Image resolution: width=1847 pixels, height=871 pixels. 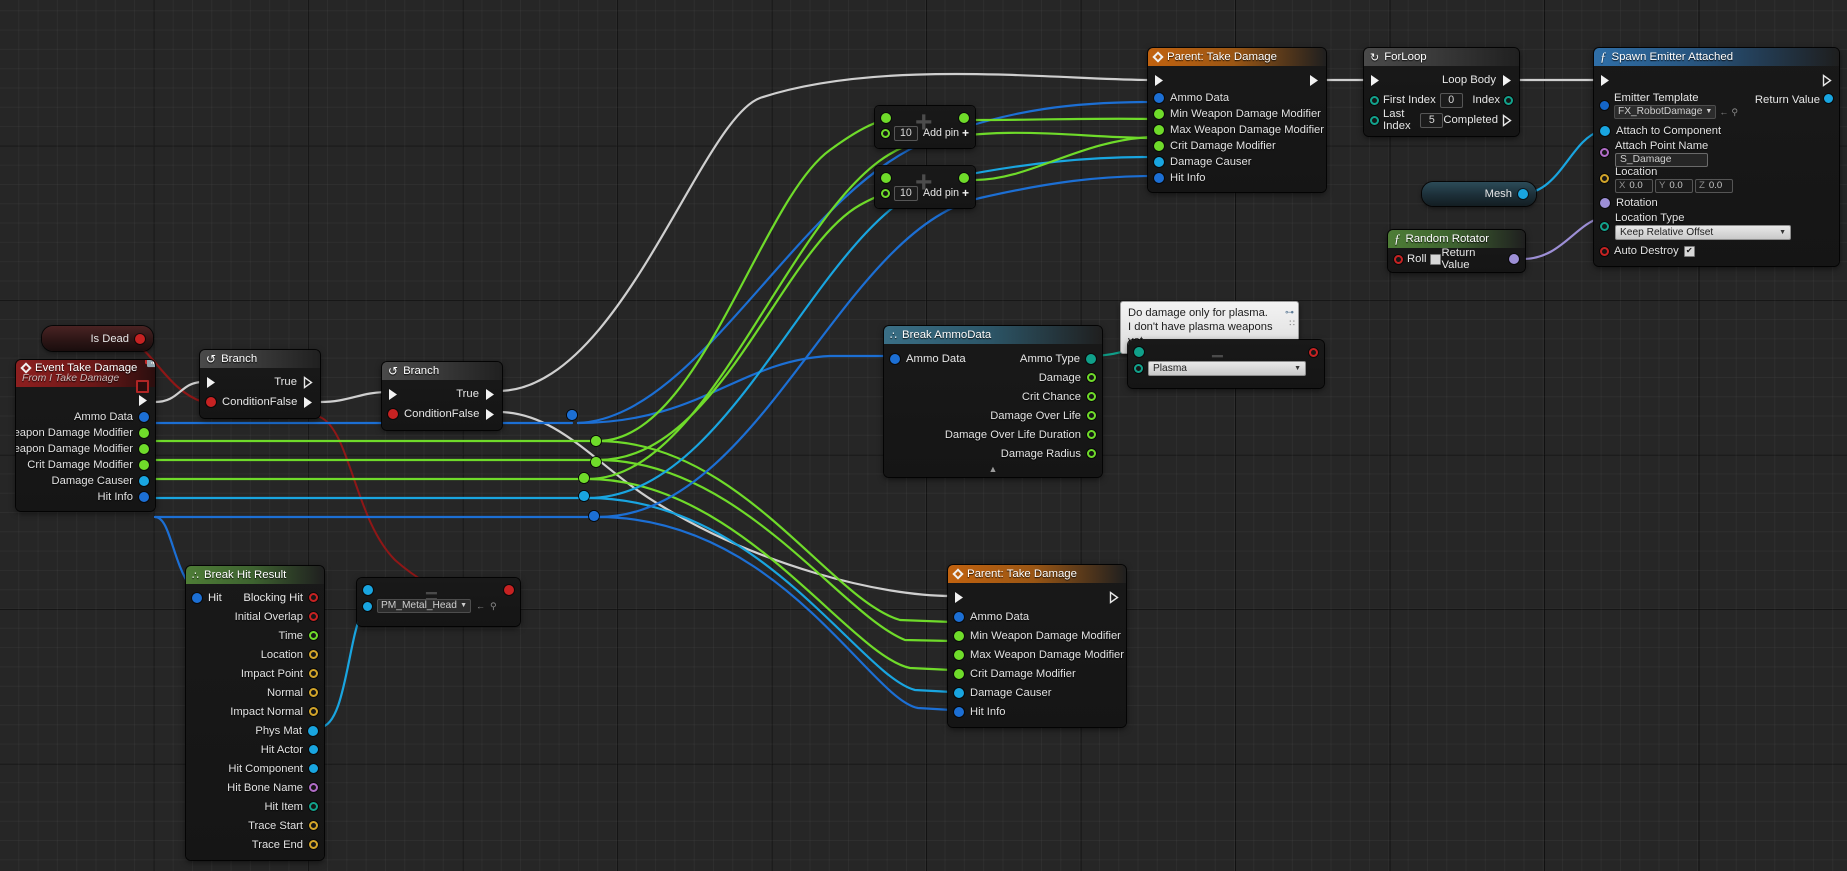 I want to click on parent-top-exec-in, so click(x=1159, y=80).